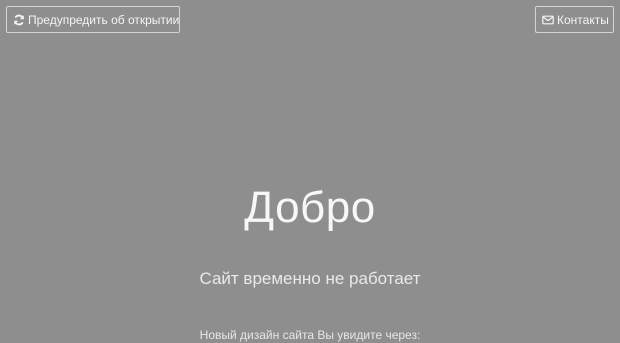  I want to click on contacts-button: Контакты, so click(574, 19).